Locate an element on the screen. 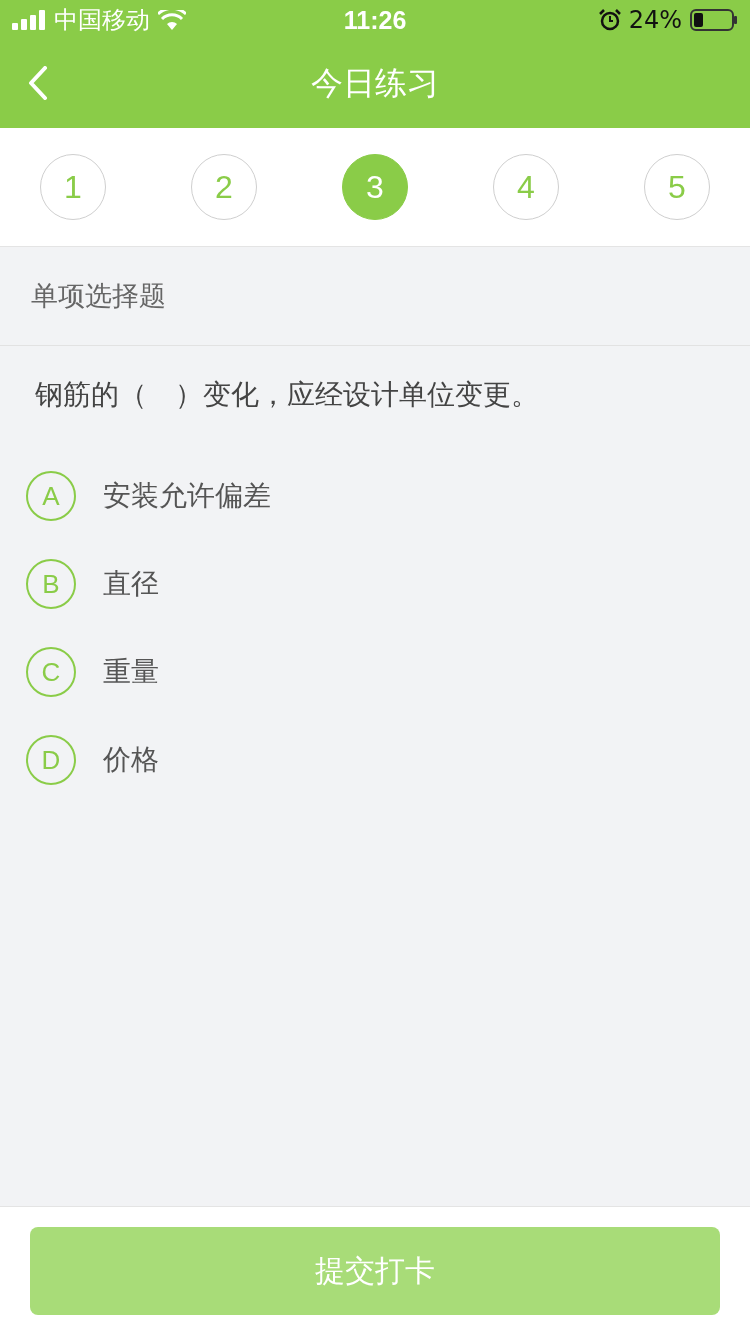  back-icon is located at coordinates (38, 83).